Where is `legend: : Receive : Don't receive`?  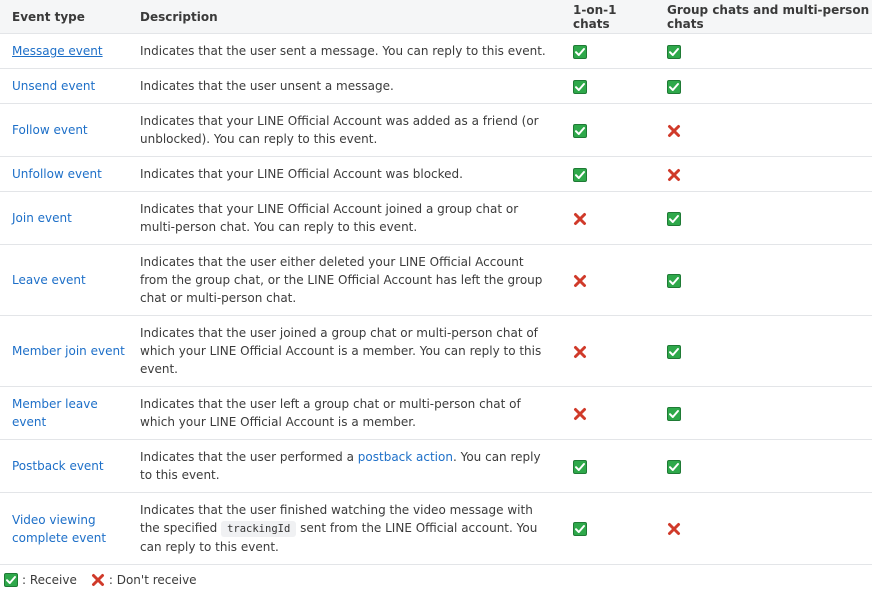 legend: : Receive : Don't receive is located at coordinates (436, 580).